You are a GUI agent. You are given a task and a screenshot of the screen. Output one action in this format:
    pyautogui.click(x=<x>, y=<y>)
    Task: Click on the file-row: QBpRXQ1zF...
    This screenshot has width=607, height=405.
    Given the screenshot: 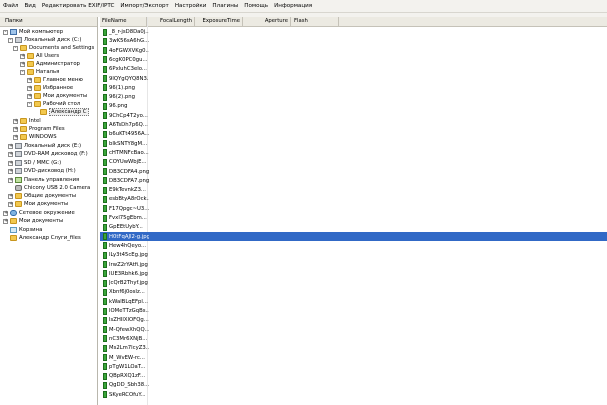 What is the action you would take?
    pyautogui.click(x=353, y=375)
    